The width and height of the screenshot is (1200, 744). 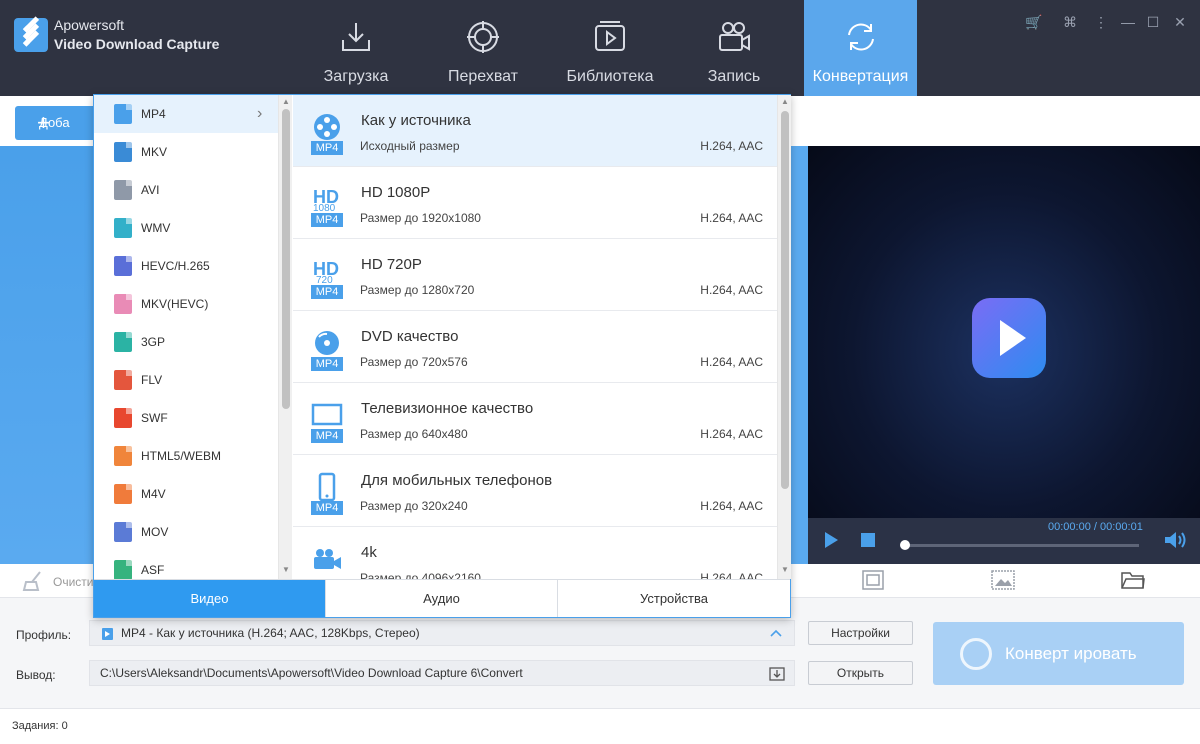 I want to click on preset-title: HD 720P, so click(x=391, y=264).